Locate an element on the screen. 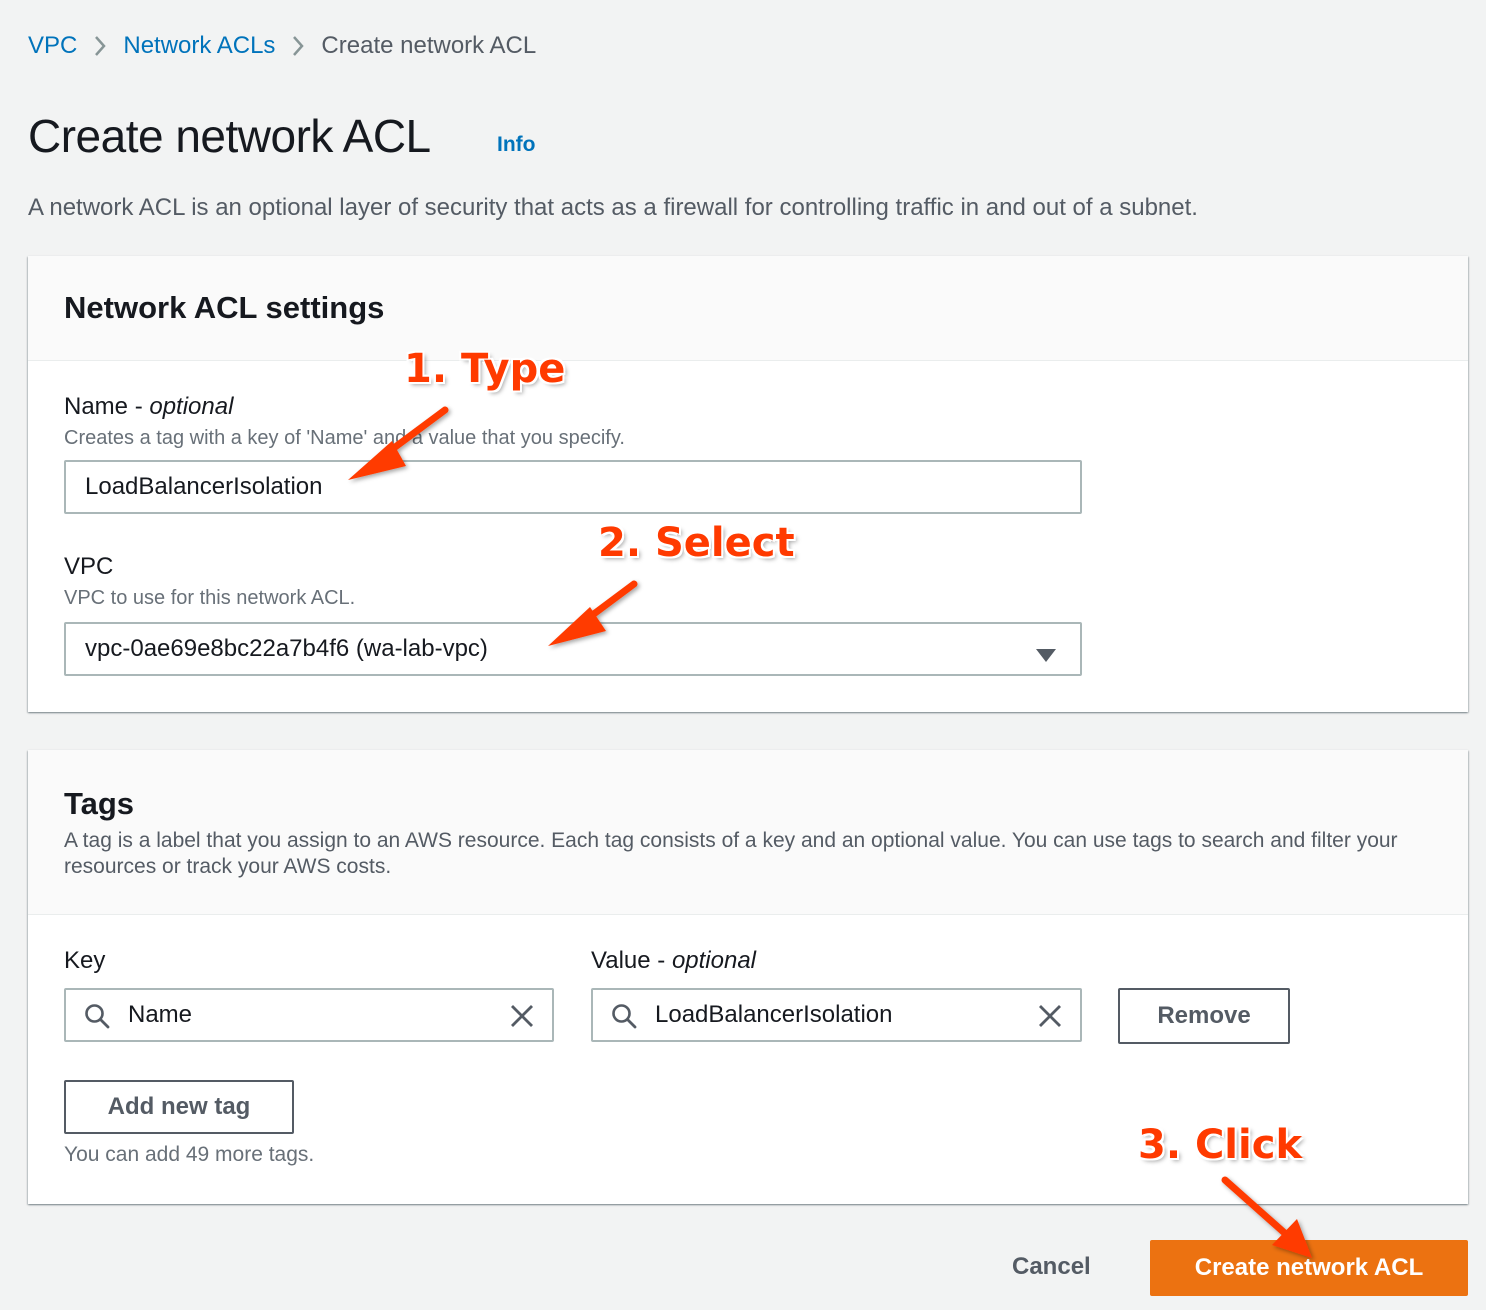  panel-header: Network ACL settings is located at coordinates (748, 308).